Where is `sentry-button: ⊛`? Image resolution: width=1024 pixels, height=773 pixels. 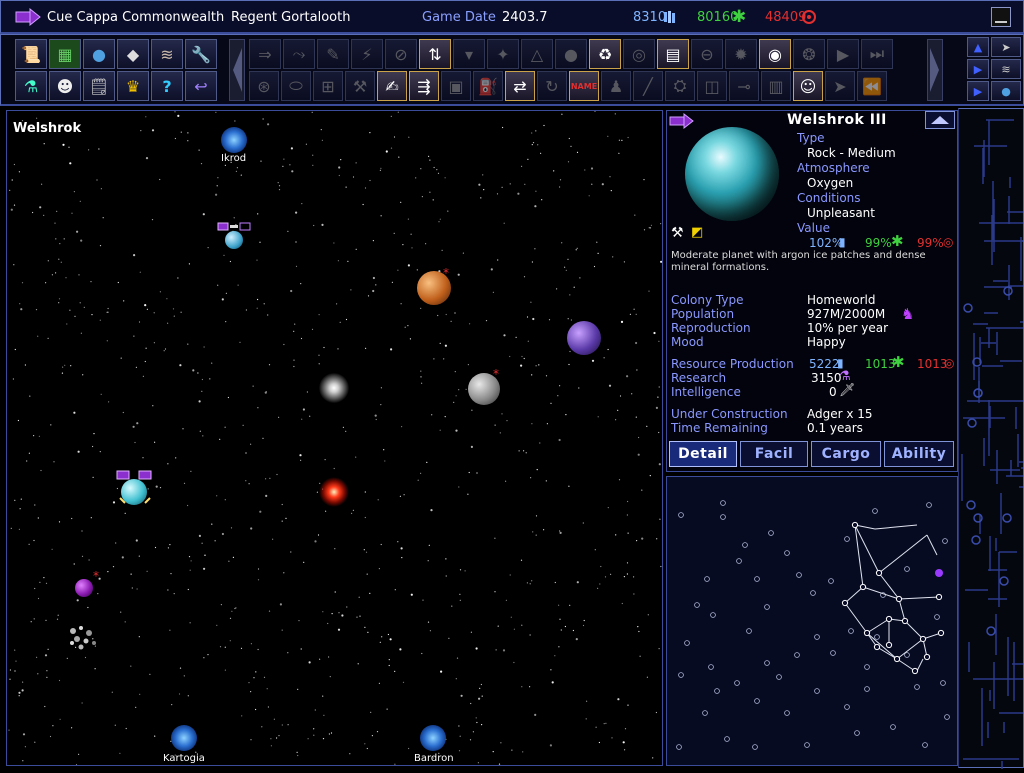
sentry-button: ⊛ is located at coordinates (264, 86).